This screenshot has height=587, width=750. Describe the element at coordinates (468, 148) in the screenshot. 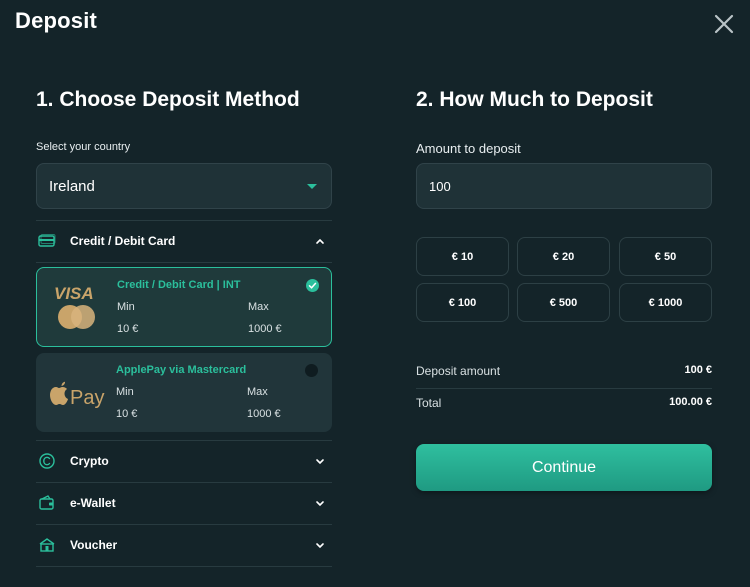

I see `amount-label: Amount to deposit` at that location.